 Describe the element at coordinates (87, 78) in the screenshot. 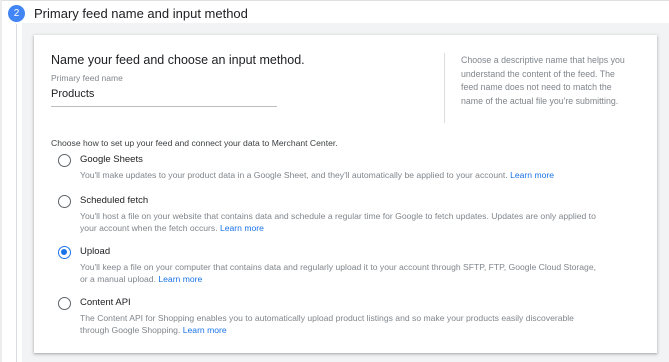

I see `feed-name-label: Primary feed name` at that location.